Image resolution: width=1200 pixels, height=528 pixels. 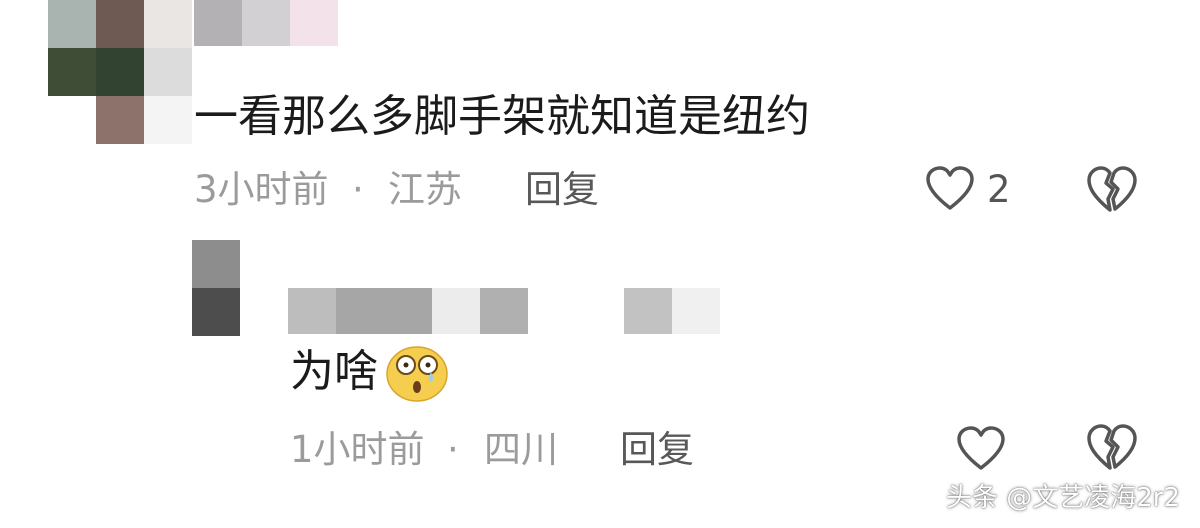 I want to click on comment-1-location: 江苏, so click(x=425, y=189).